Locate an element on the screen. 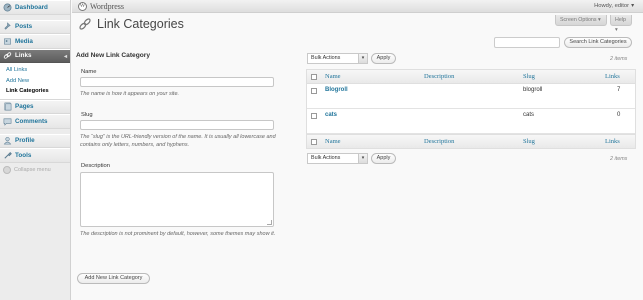 This screenshot has width=643, height=300. add-new-link-category-button: Add New Link Category is located at coordinates (113, 278).